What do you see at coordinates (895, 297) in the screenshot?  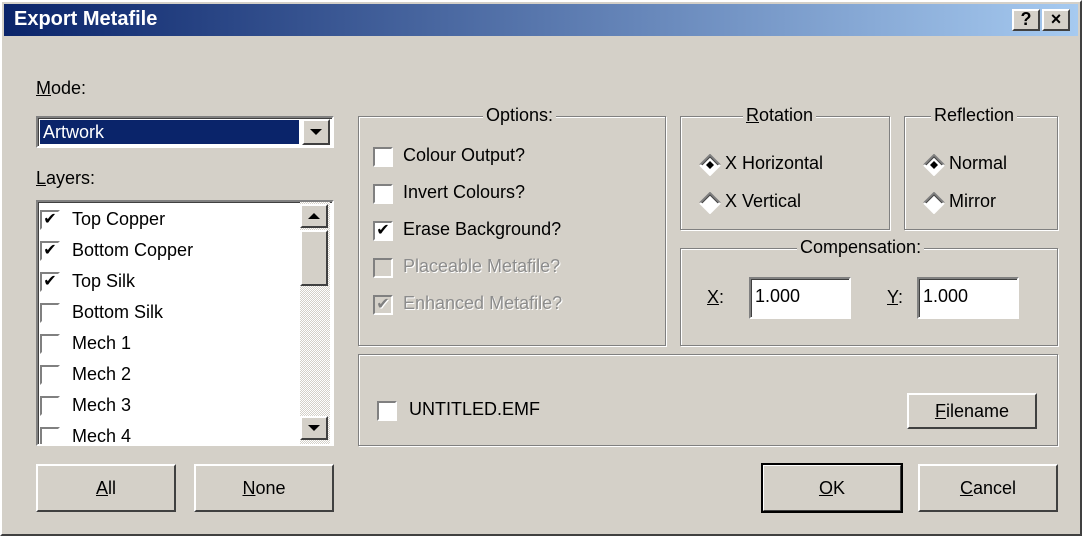 I see `y-label: Y:` at bounding box center [895, 297].